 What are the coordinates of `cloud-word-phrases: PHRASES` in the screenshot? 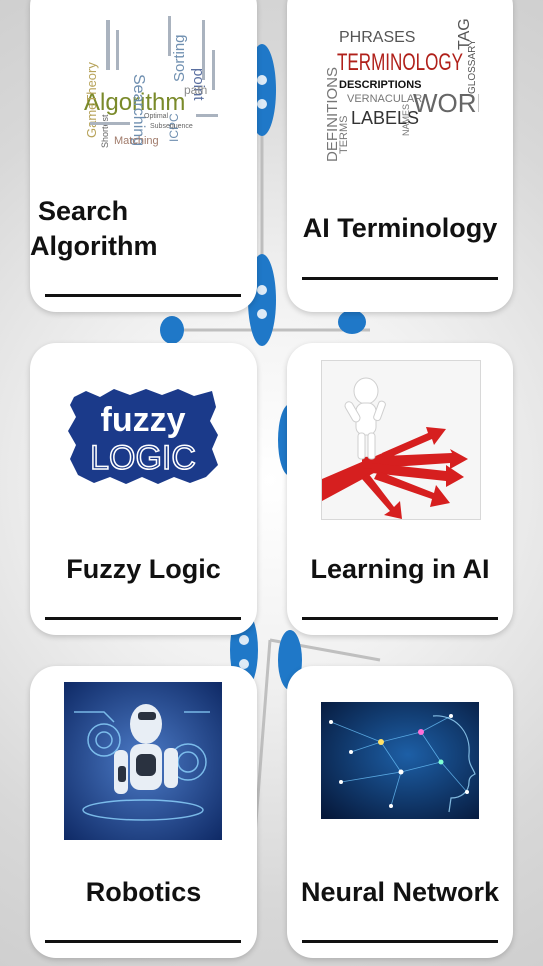 It's located at (377, 37).